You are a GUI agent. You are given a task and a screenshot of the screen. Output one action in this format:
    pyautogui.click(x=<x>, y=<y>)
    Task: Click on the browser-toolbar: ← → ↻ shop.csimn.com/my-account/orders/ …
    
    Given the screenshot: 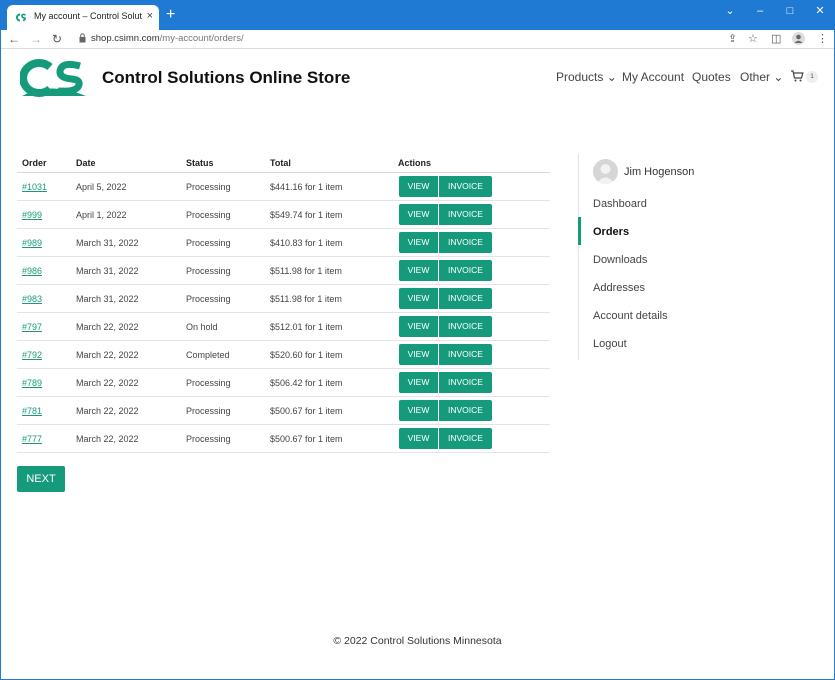 What is the action you would take?
    pyautogui.click(x=417, y=39)
    